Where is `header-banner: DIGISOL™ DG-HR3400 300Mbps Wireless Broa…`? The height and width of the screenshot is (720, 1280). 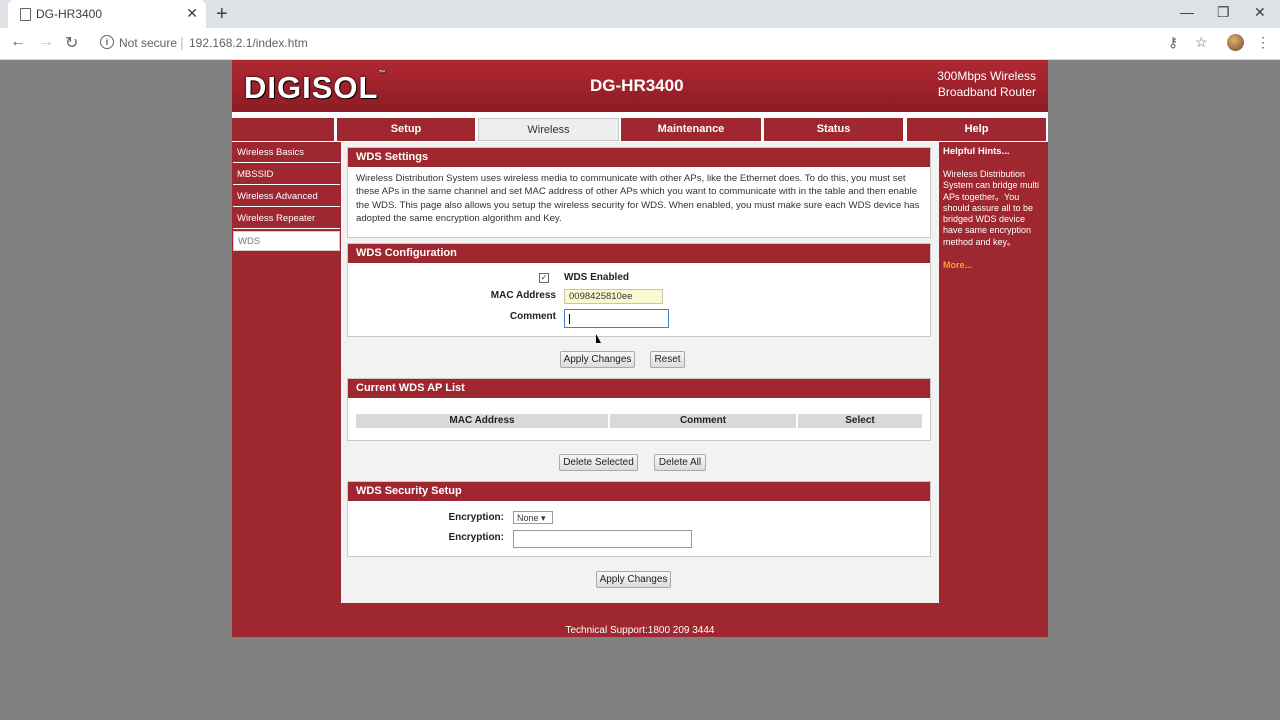
header-banner: DIGISOL™ DG-HR3400 300Mbps Wireless Broa… is located at coordinates (640, 86).